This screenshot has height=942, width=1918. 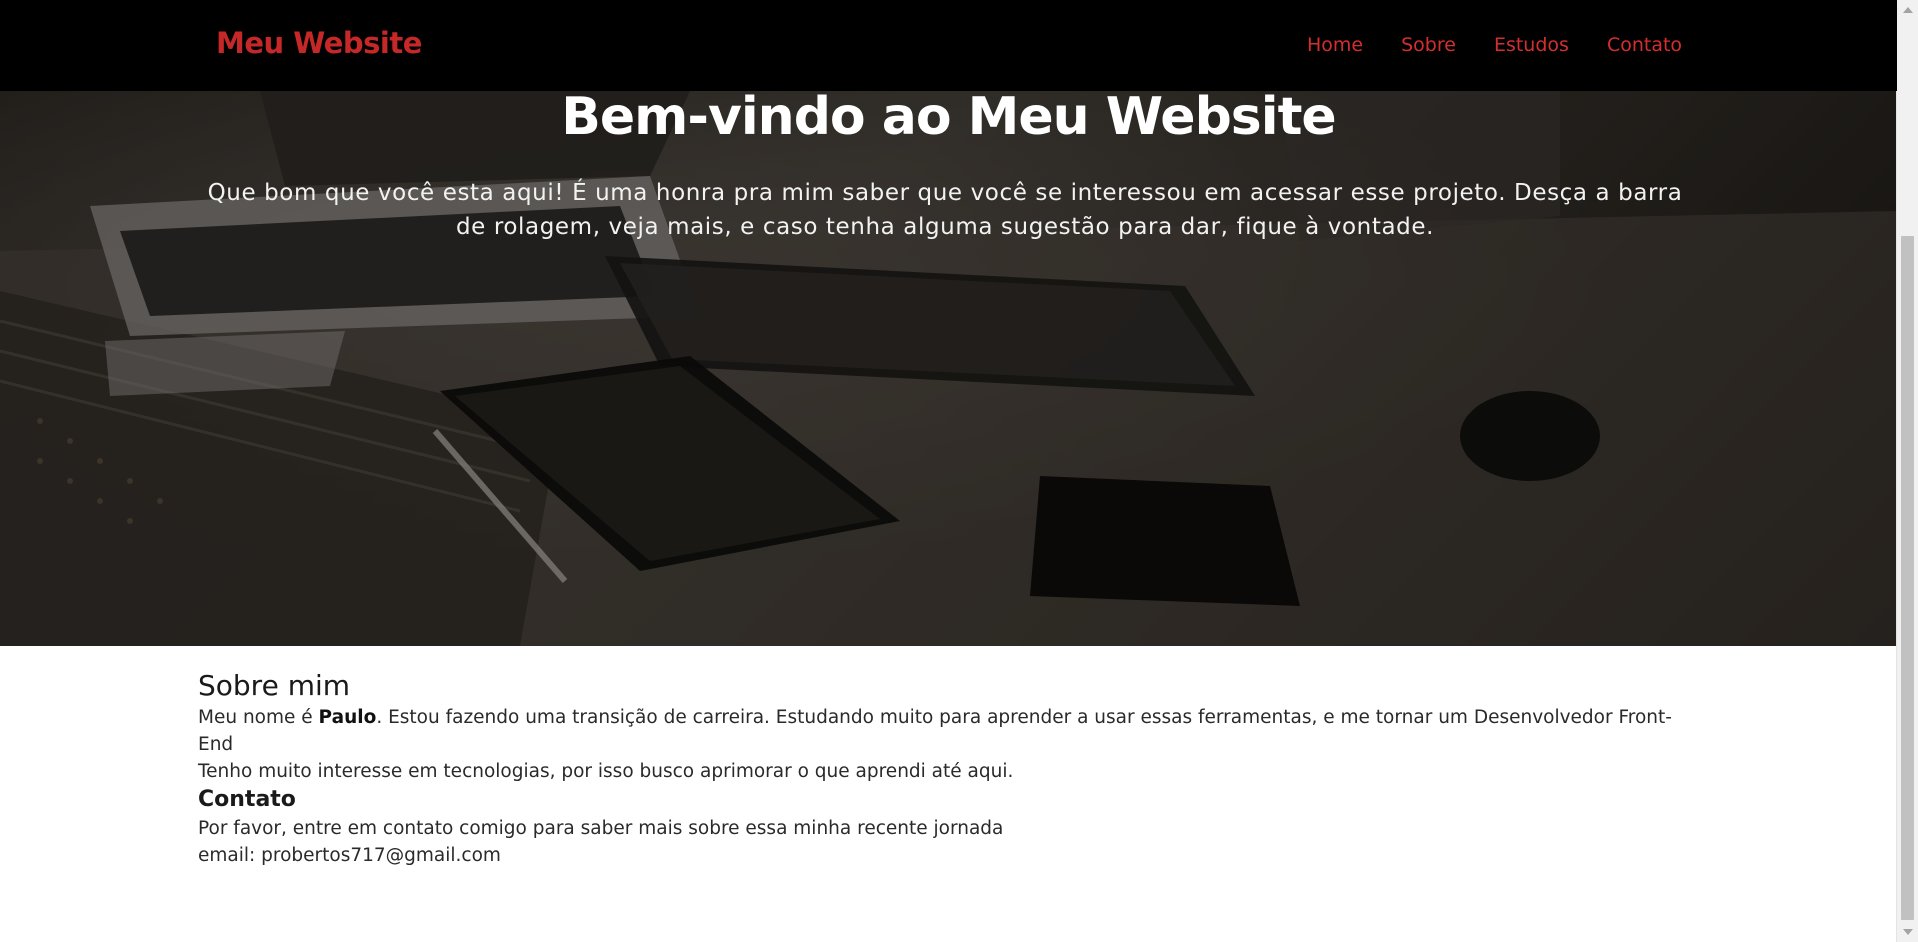 What do you see at coordinates (258, 717) in the screenshot?
I see `about-text-prefix: Meu nome é` at bounding box center [258, 717].